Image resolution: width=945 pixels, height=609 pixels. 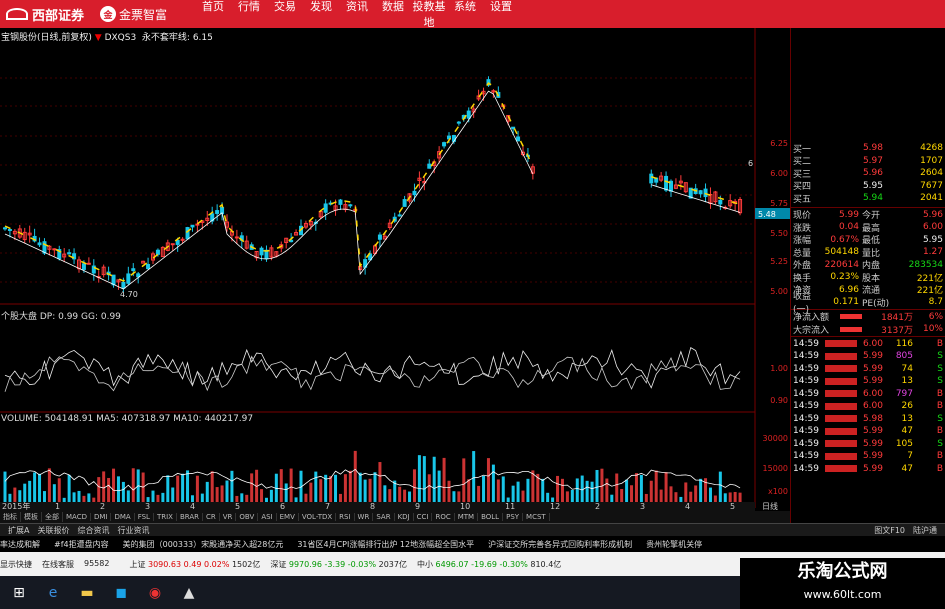 What do you see at coordinates (384, 517) in the screenshot?
I see `indicator-tab: SAR` at bounding box center [384, 517].